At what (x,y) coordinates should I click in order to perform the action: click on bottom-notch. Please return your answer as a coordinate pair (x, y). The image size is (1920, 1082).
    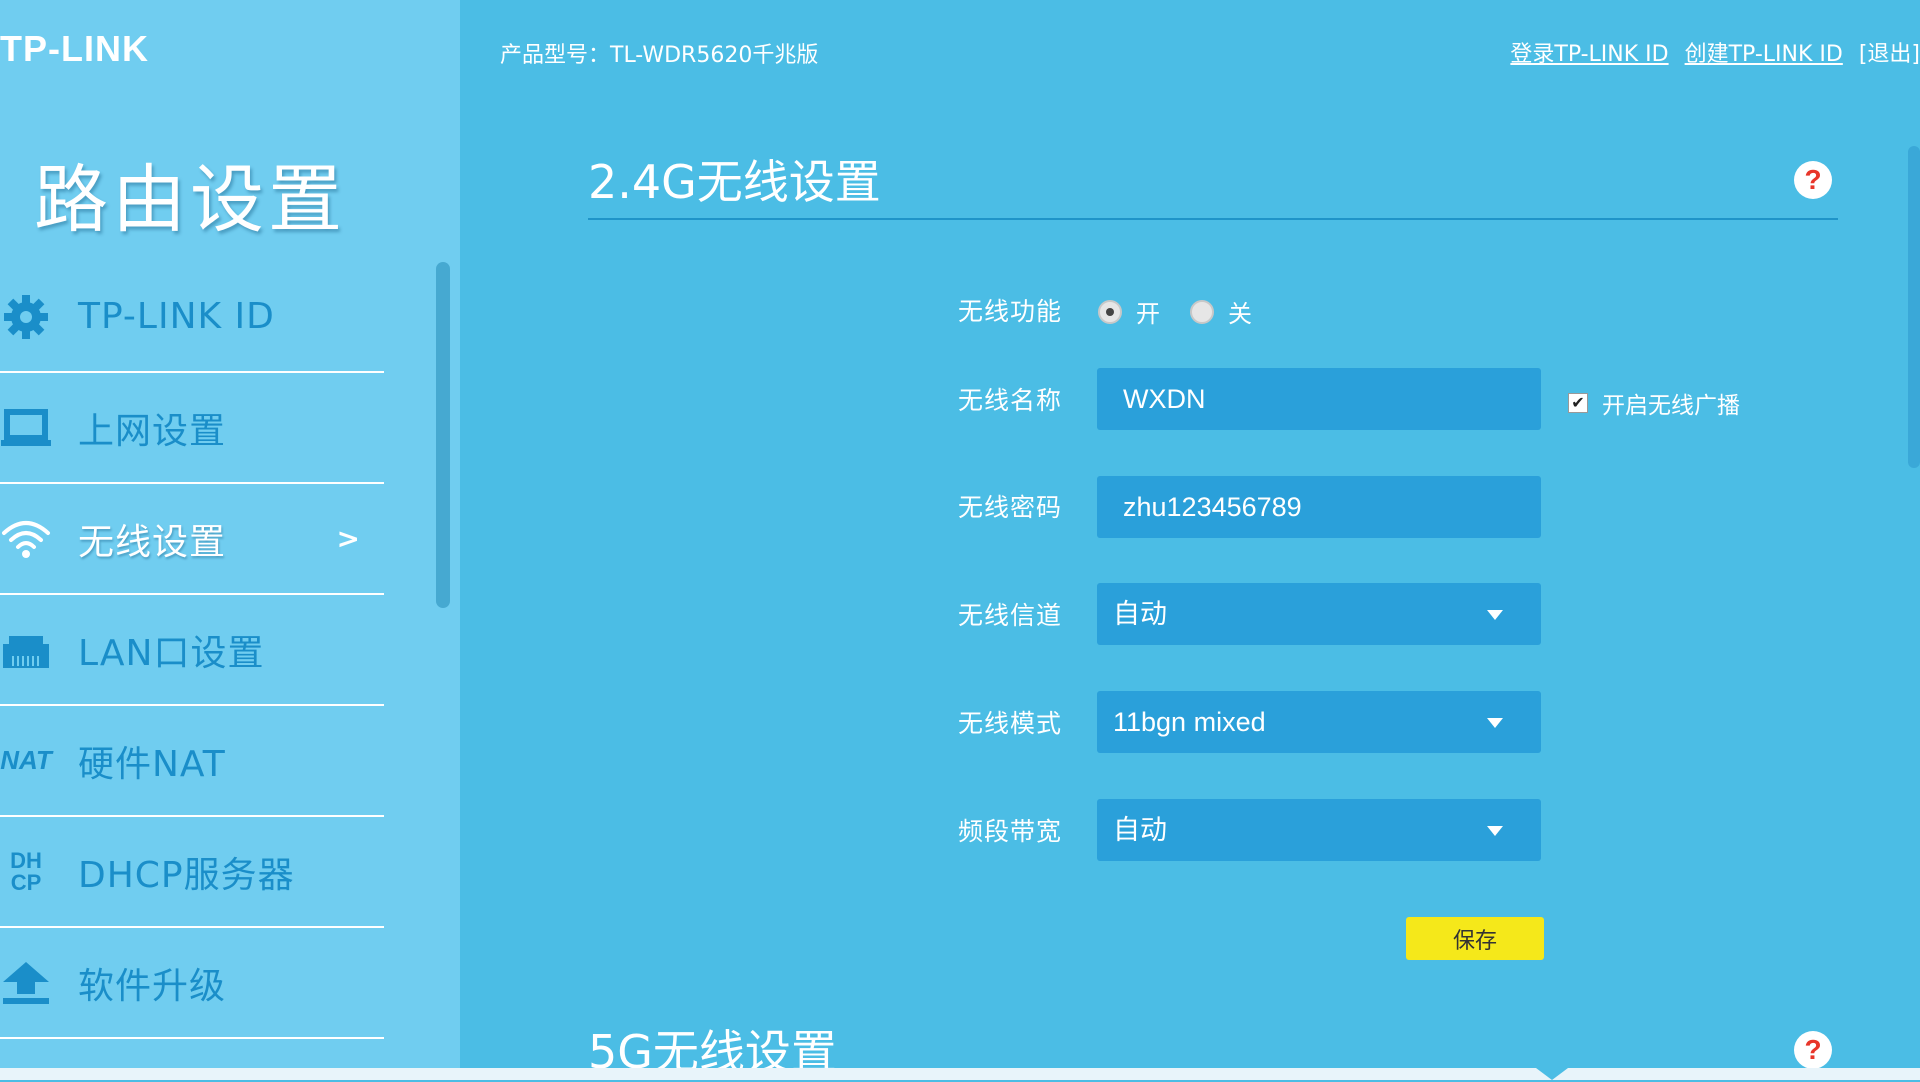
    Looking at the image, I should click on (1552, 1074).